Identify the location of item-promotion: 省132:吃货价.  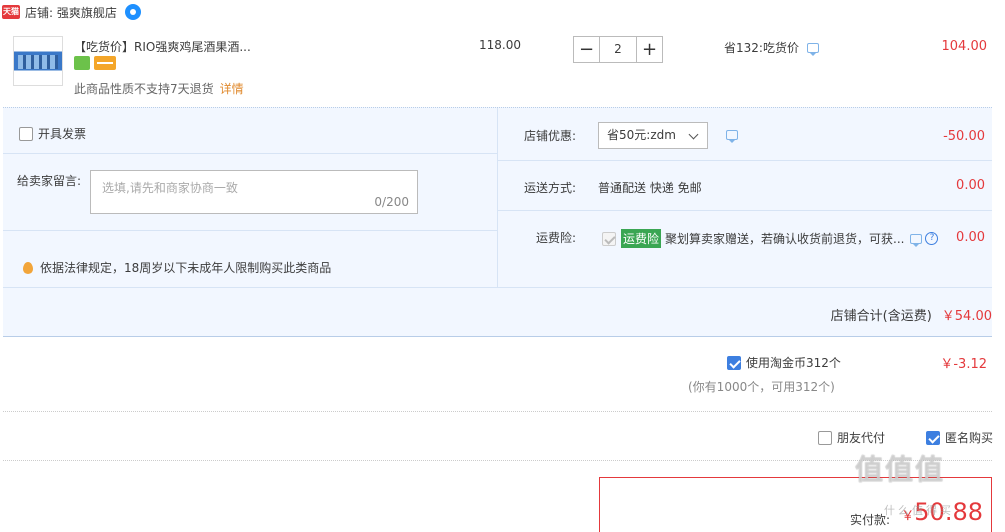
(771, 47).